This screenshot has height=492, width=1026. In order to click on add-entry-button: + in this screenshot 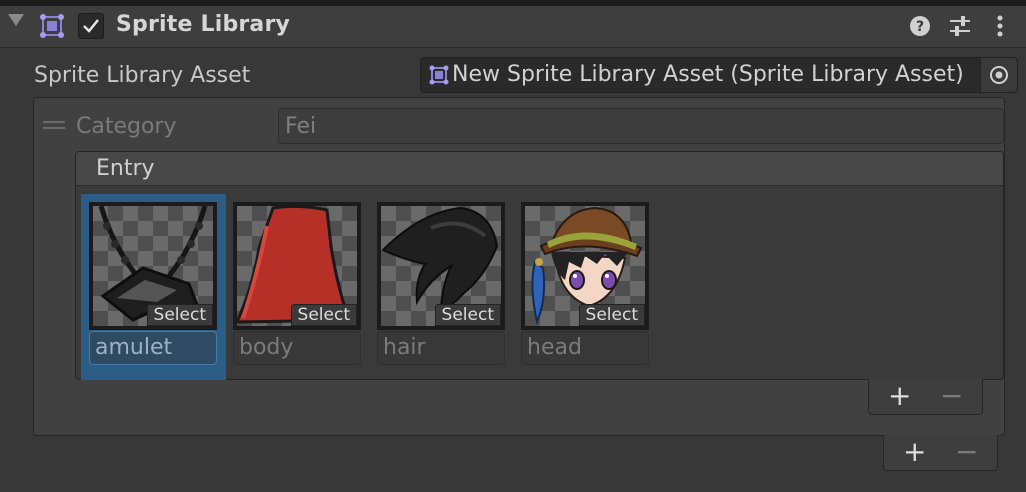, I will do `click(899, 396)`.